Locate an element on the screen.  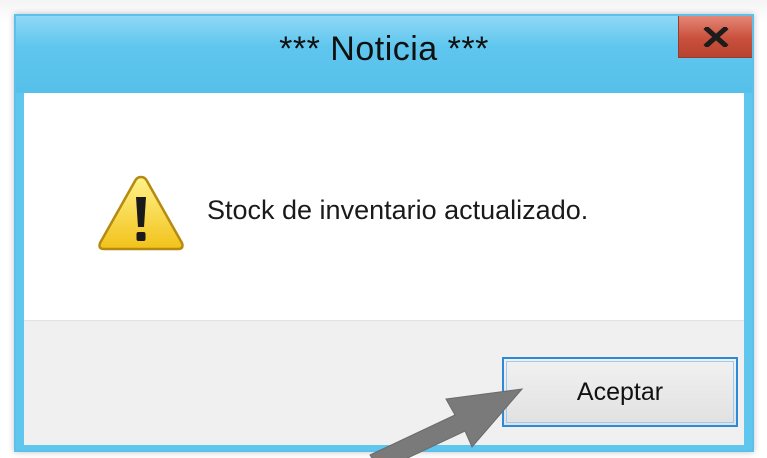
accept-button-label: Aceptar is located at coordinates (620, 391).